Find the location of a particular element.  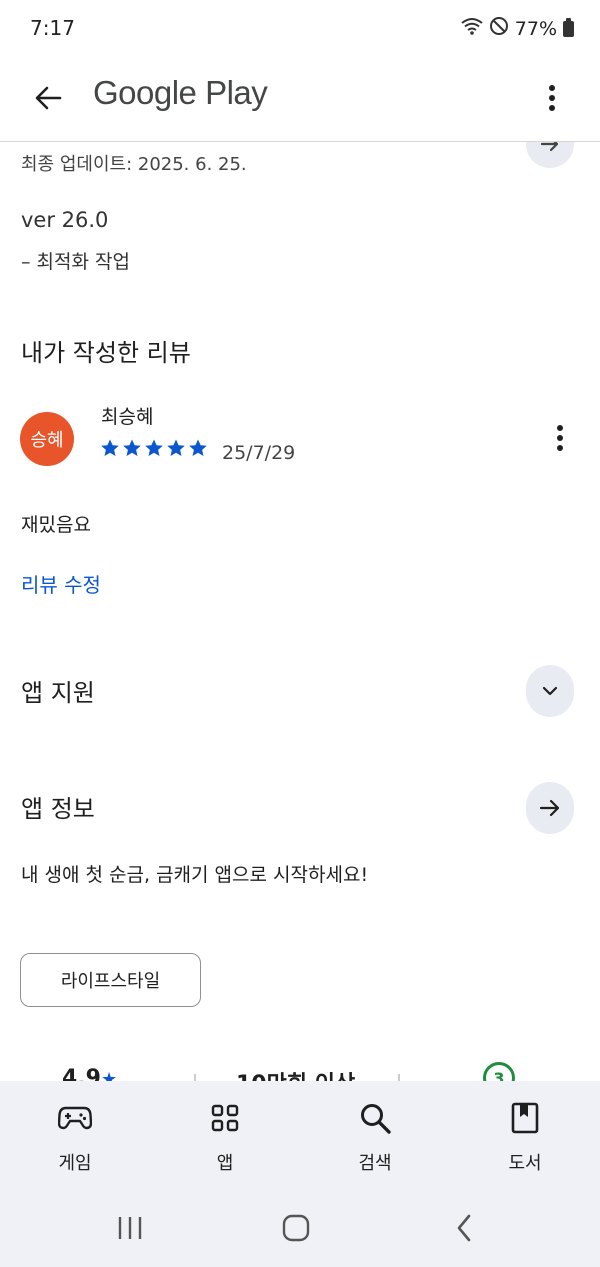

chevron-down-icon is located at coordinates (550, 691).